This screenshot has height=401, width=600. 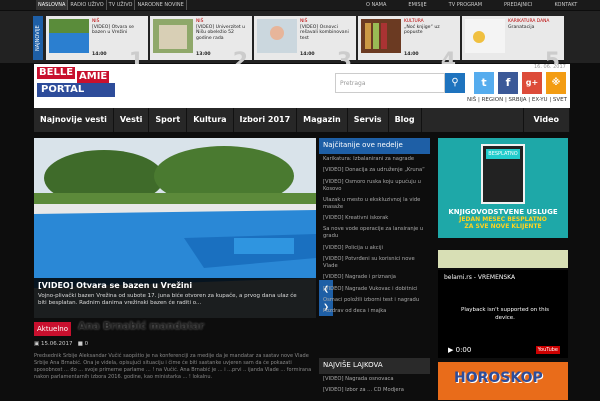 I want to click on list-item: [VIDEO] Policija u akciji, so click(x=374, y=248).